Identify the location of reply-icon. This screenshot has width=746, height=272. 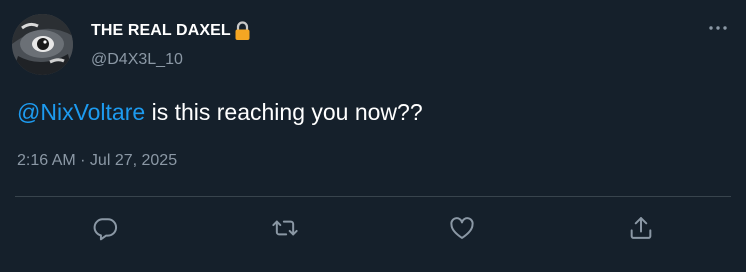
(105, 228).